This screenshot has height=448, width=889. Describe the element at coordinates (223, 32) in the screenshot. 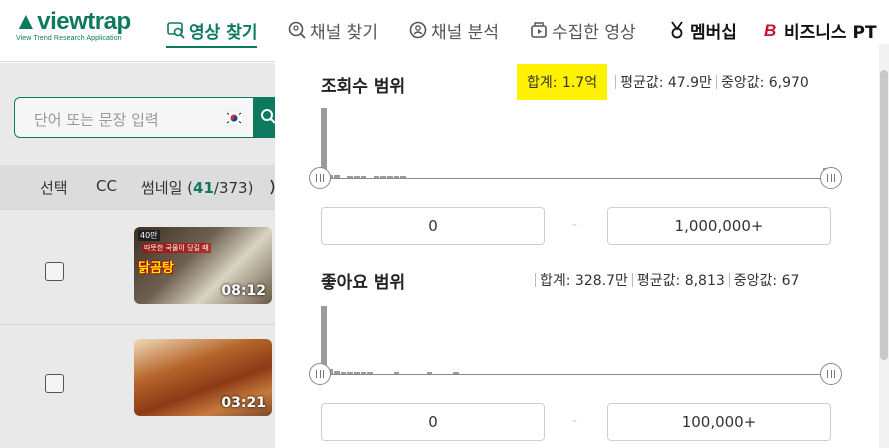

I see `nav-label: 영상 찾기` at that location.